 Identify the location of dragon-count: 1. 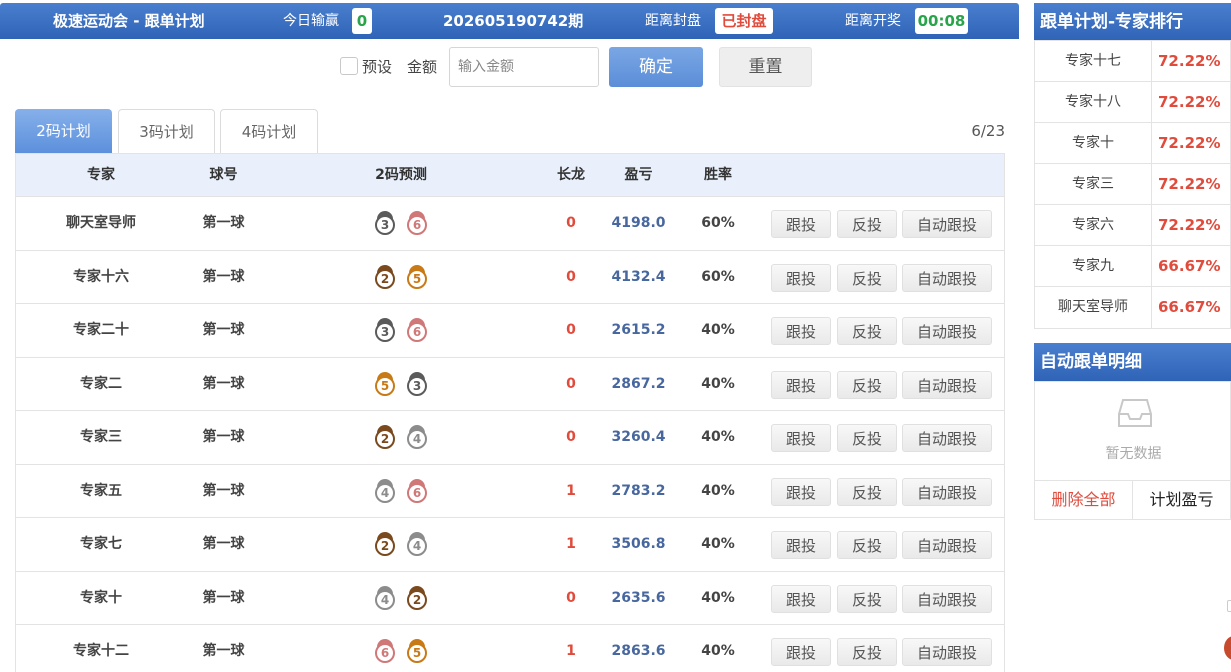
(571, 490).